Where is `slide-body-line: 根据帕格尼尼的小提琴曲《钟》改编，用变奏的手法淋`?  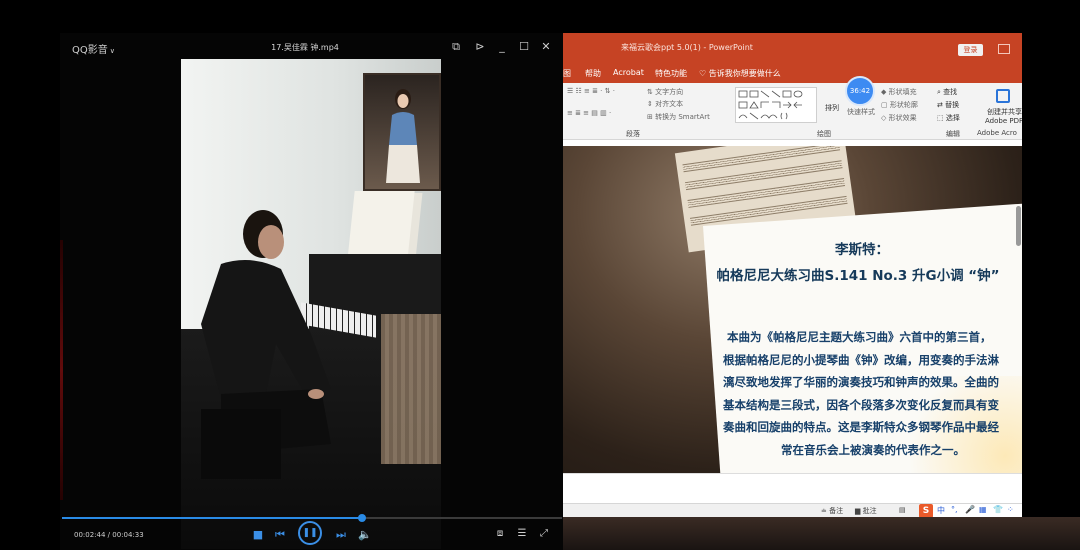
slide-body-line: 根据帕格尼尼的小提琴曲《钟》改编，用变奏的手法淋 is located at coordinates (861, 359).